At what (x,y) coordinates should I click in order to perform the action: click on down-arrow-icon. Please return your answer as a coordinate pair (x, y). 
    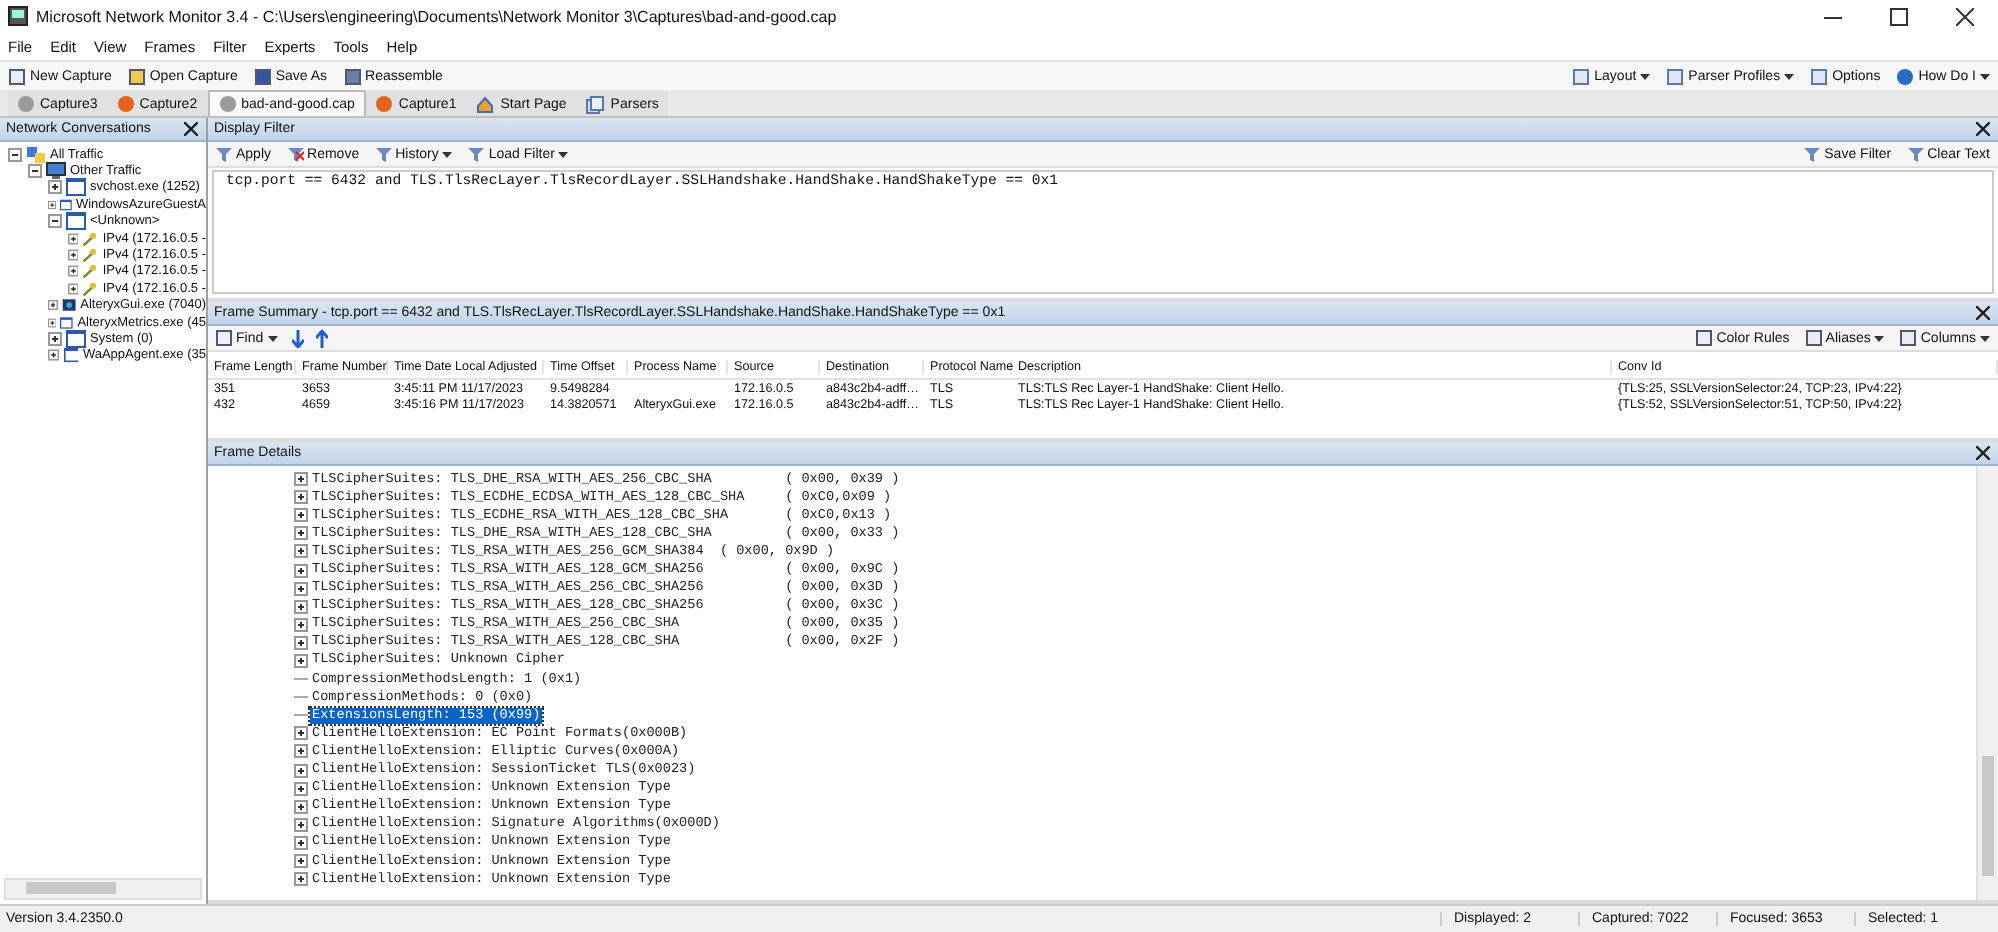
    Looking at the image, I should click on (297, 338).